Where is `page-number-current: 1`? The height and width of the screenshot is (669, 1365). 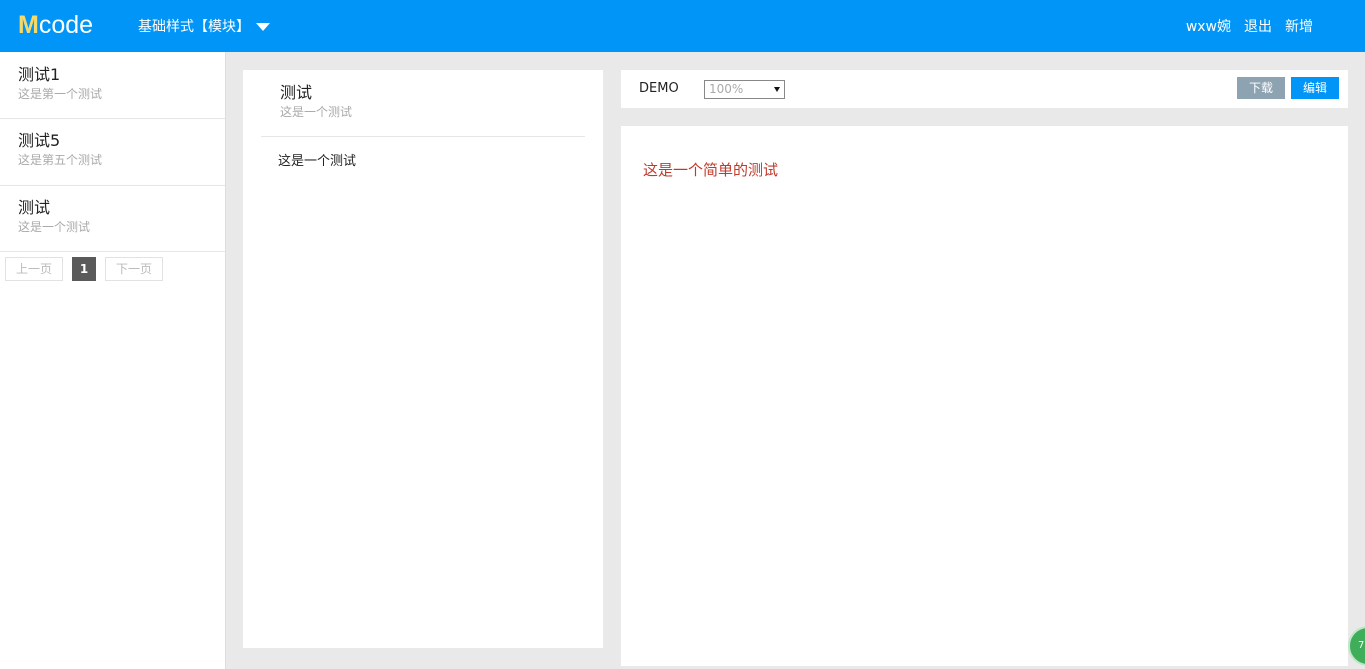 page-number-current: 1 is located at coordinates (84, 269).